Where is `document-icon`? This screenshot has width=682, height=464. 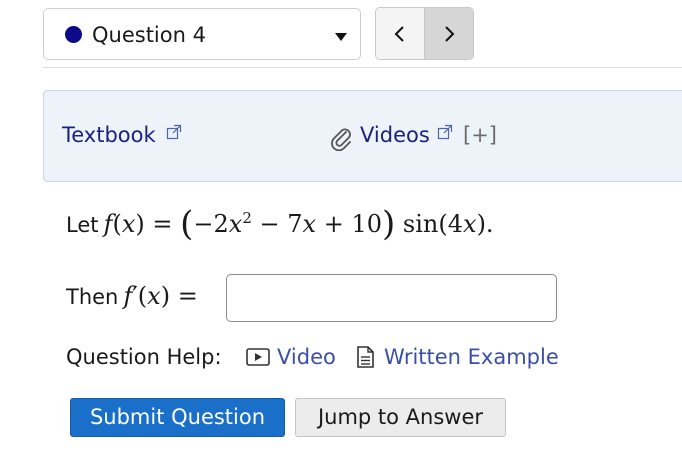
document-icon is located at coordinates (365, 357).